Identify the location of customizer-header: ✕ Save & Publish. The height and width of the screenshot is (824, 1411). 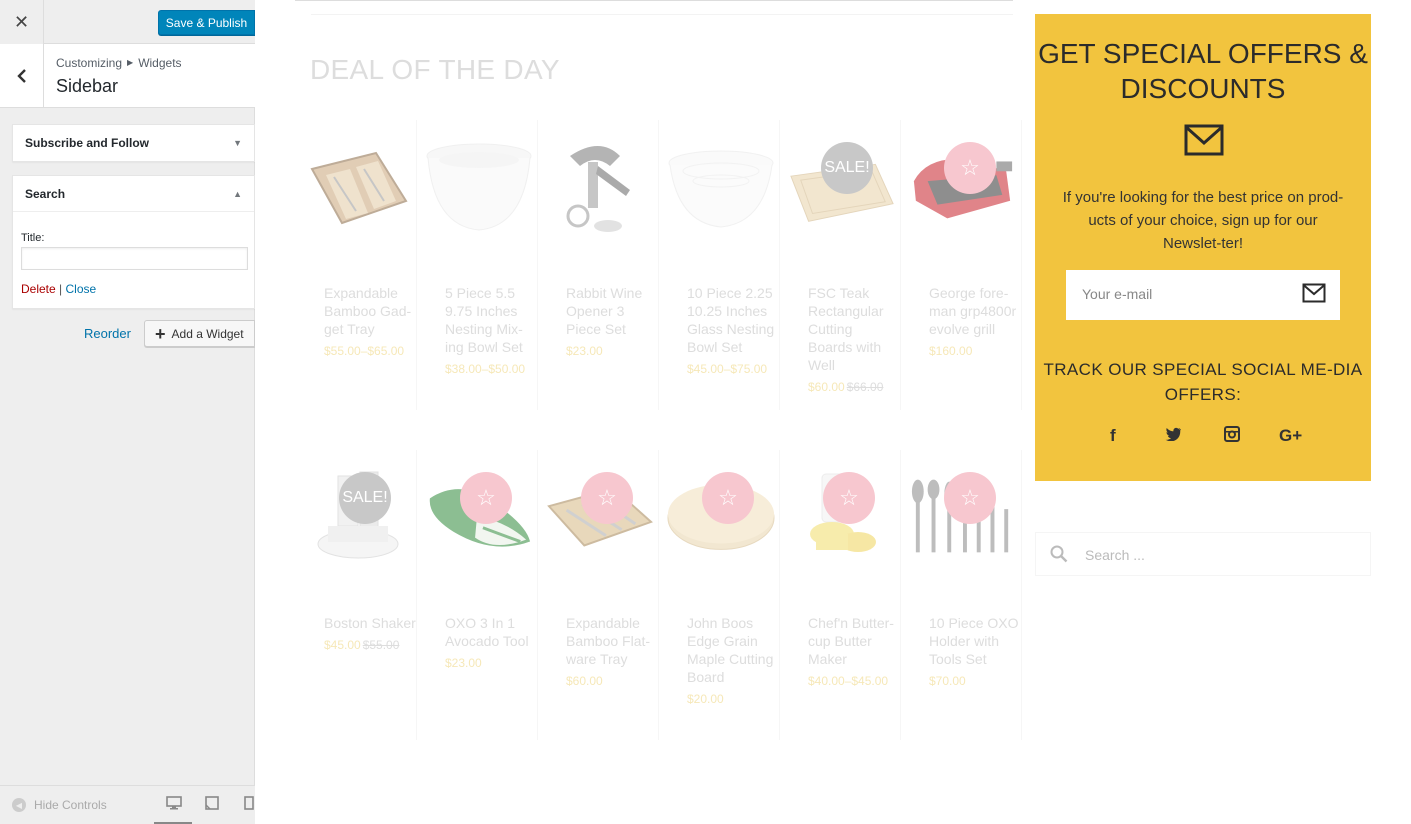
(127, 22).